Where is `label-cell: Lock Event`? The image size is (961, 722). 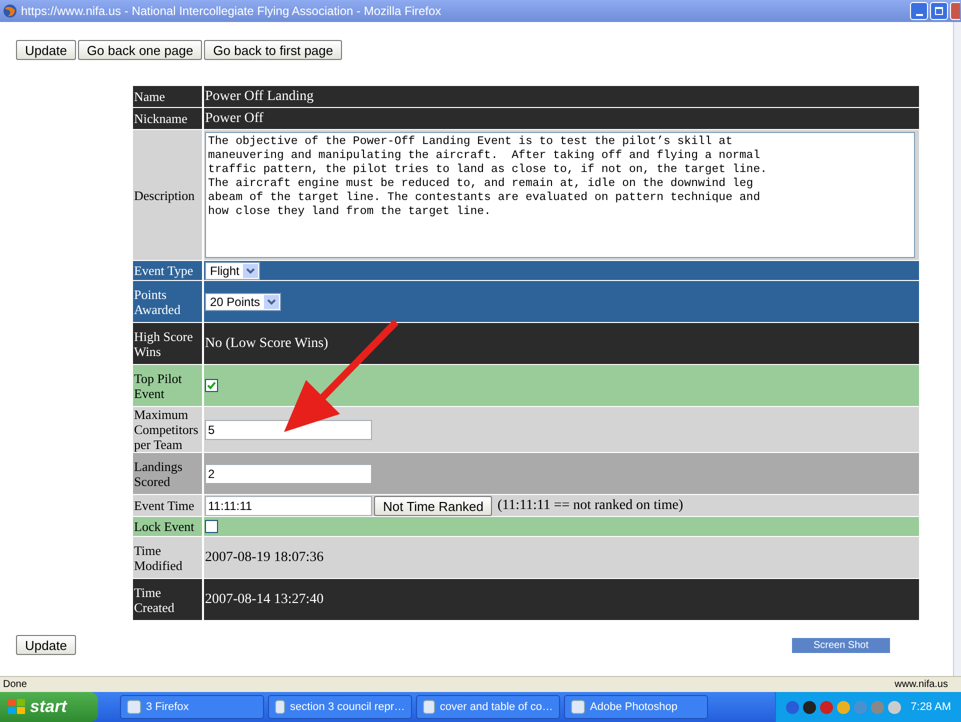 label-cell: Lock Event is located at coordinates (167, 526).